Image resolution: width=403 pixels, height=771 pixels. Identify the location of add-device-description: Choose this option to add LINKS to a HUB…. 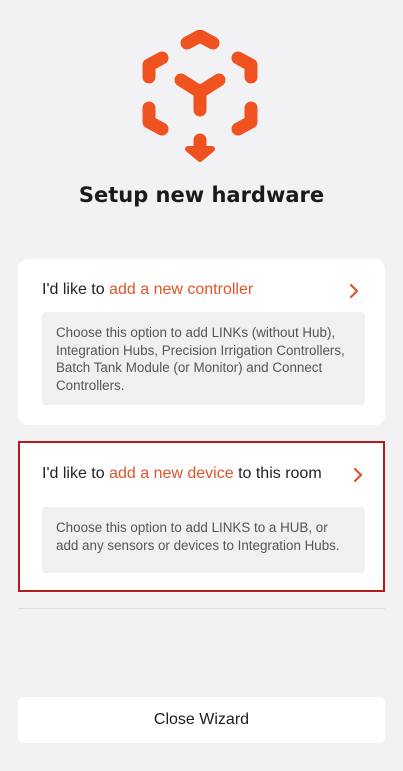
(203, 540).